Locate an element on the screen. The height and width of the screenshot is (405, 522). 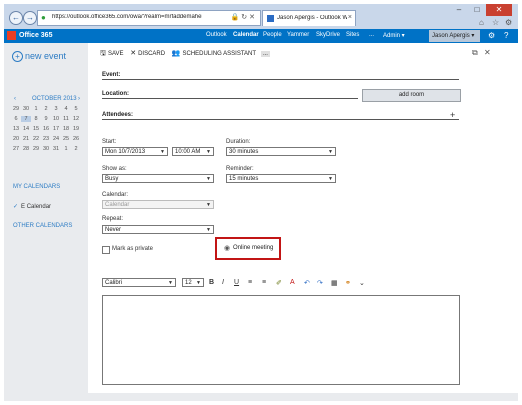
insert-picture-icon: ▦ is located at coordinates (334, 283).